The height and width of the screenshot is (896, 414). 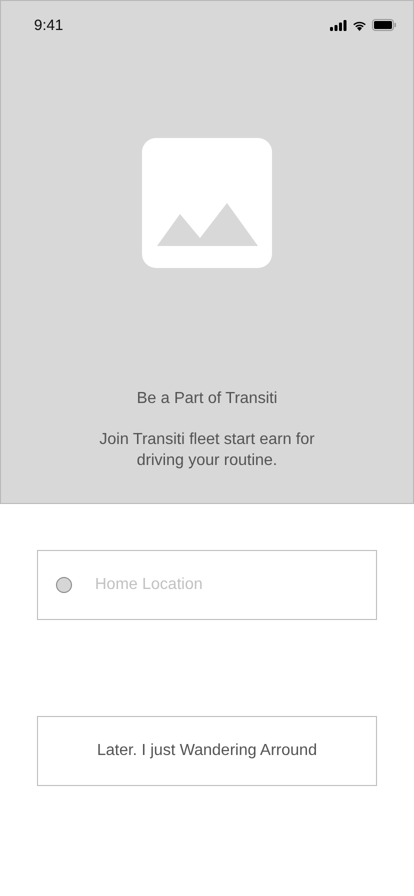 I want to click on image-placeholder-icon, so click(x=207, y=203).